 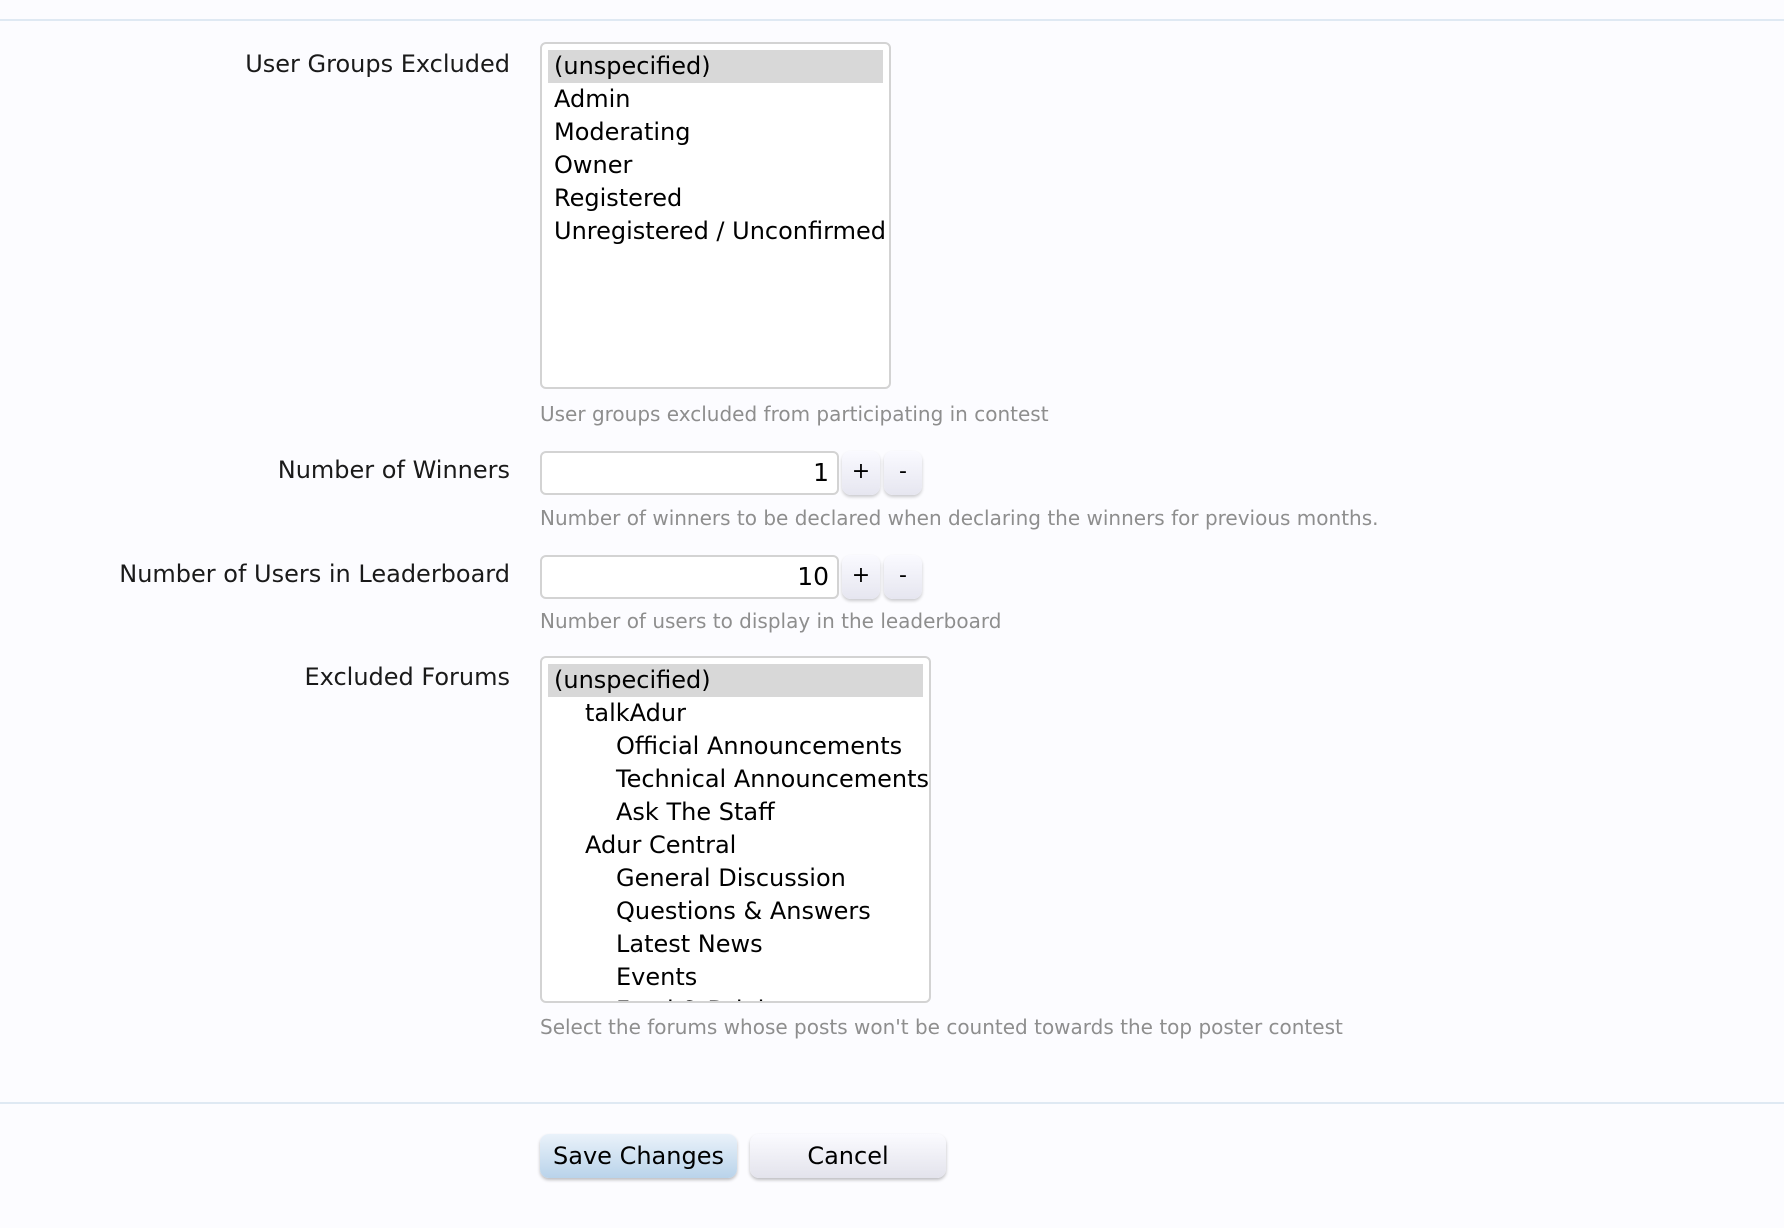 I want to click on winners-increment-button: +, so click(x=861, y=473).